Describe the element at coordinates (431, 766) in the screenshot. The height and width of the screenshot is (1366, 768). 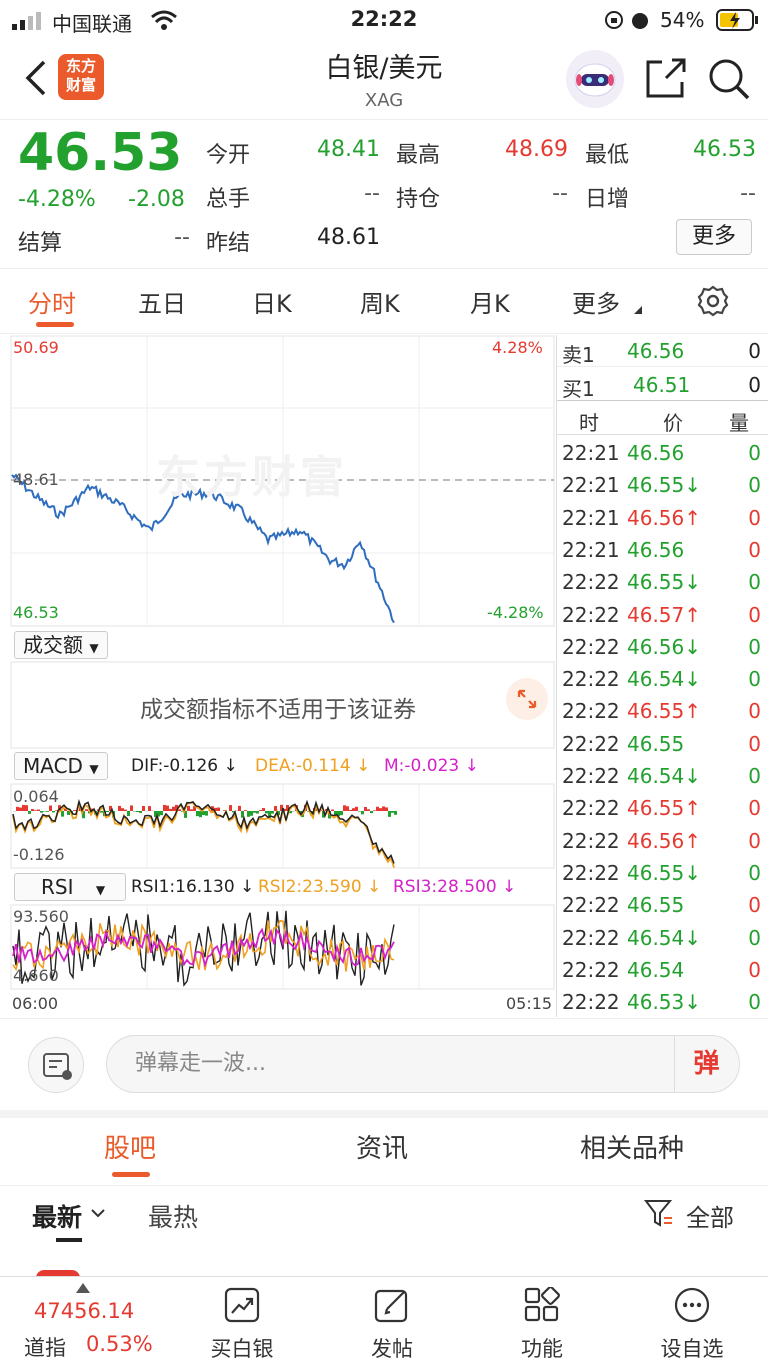
I see `macd-m-value: M:-0.023 ↓` at that location.